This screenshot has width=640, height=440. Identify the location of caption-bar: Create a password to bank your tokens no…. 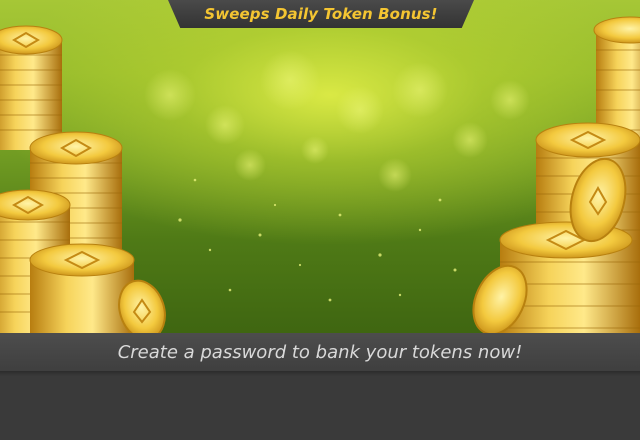
(320, 352).